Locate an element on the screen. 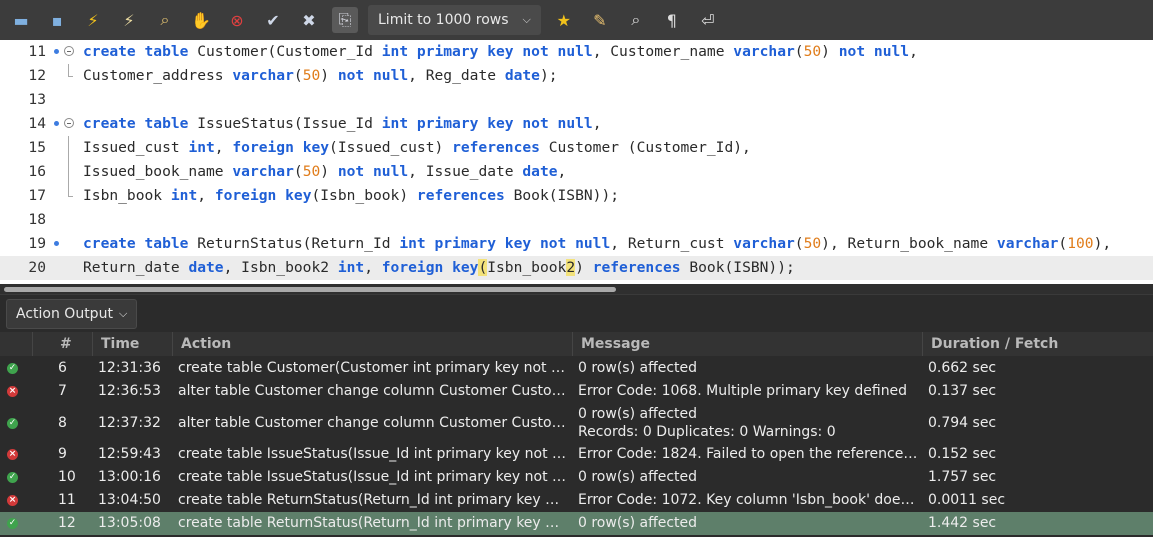 The image size is (1153, 537). invisible-chars-pilcrow-button: ¶ is located at coordinates (672, 20).